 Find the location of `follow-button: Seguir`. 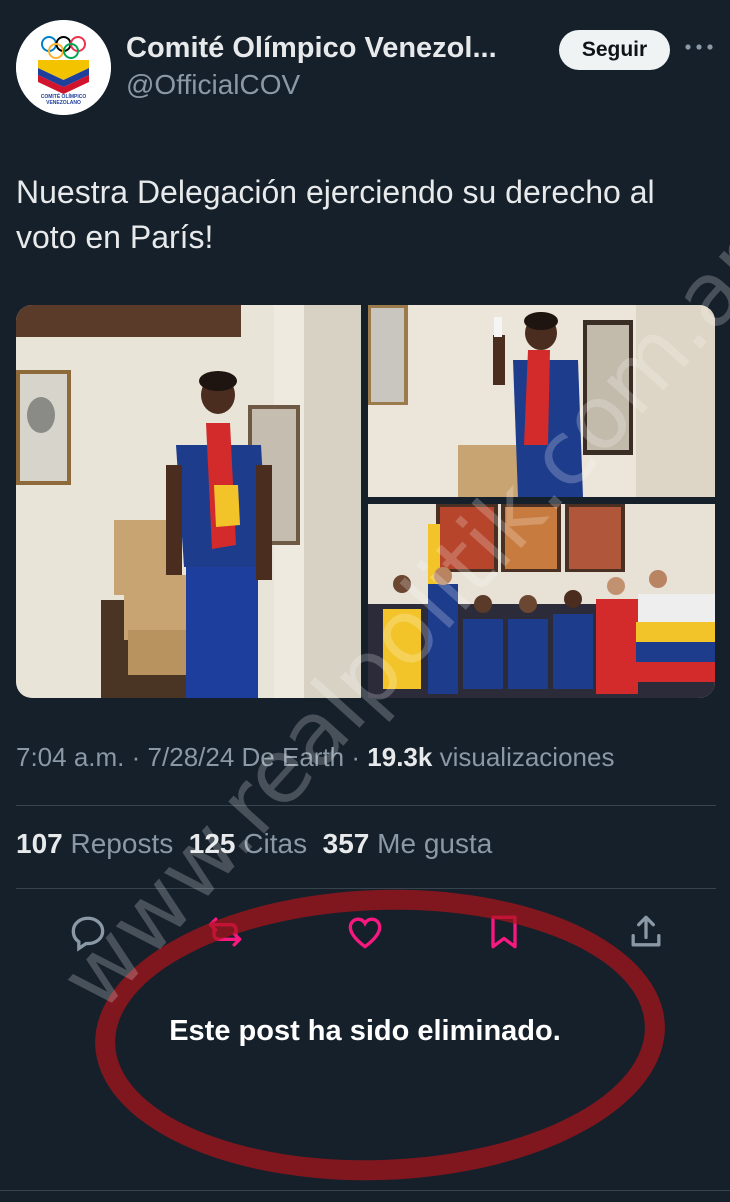

follow-button: Seguir is located at coordinates (614, 50).